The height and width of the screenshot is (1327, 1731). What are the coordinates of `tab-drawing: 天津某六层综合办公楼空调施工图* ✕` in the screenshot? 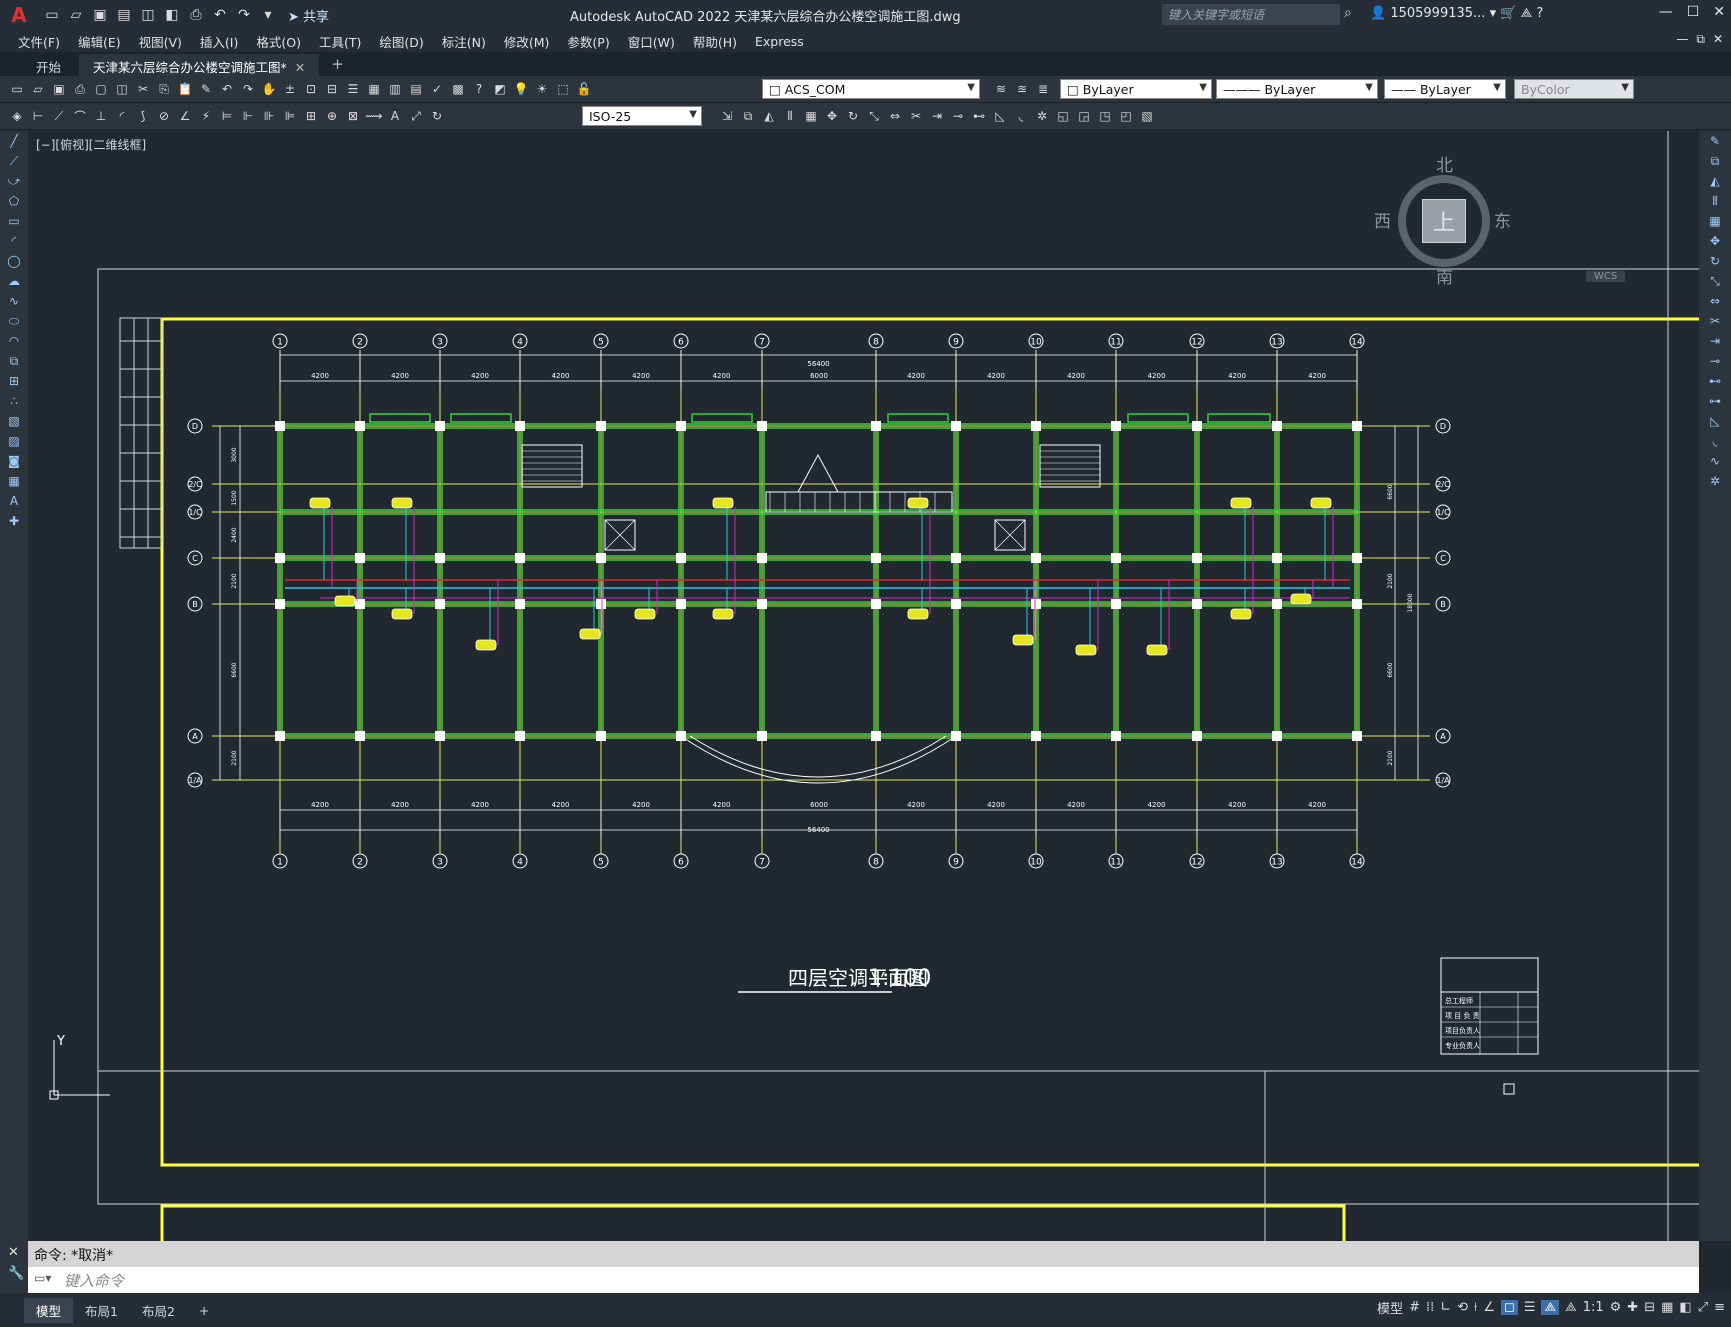 It's located at (199, 65).